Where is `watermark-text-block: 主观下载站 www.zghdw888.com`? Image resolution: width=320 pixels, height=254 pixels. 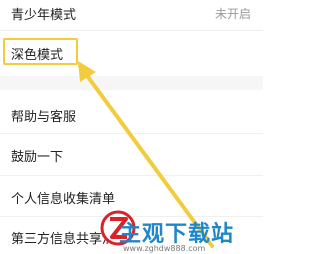 watermark-text-block: 主观下载站 www.zghdw888.com is located at coordinates (191, 232).